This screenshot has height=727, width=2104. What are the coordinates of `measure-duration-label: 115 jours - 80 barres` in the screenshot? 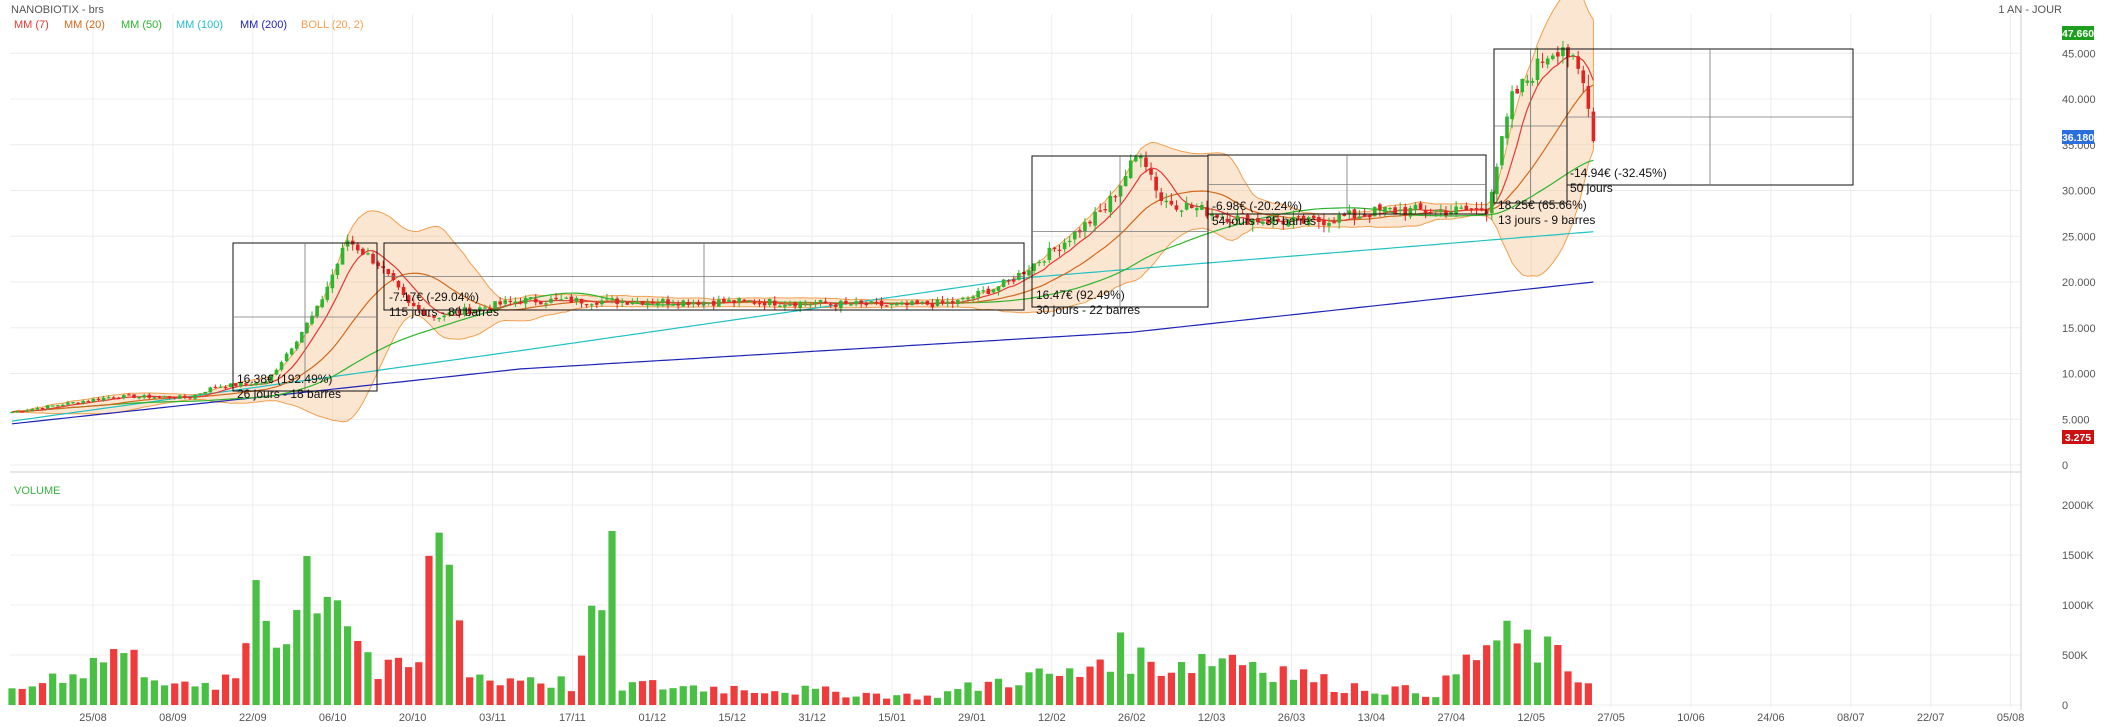 It's located at (444, 312).